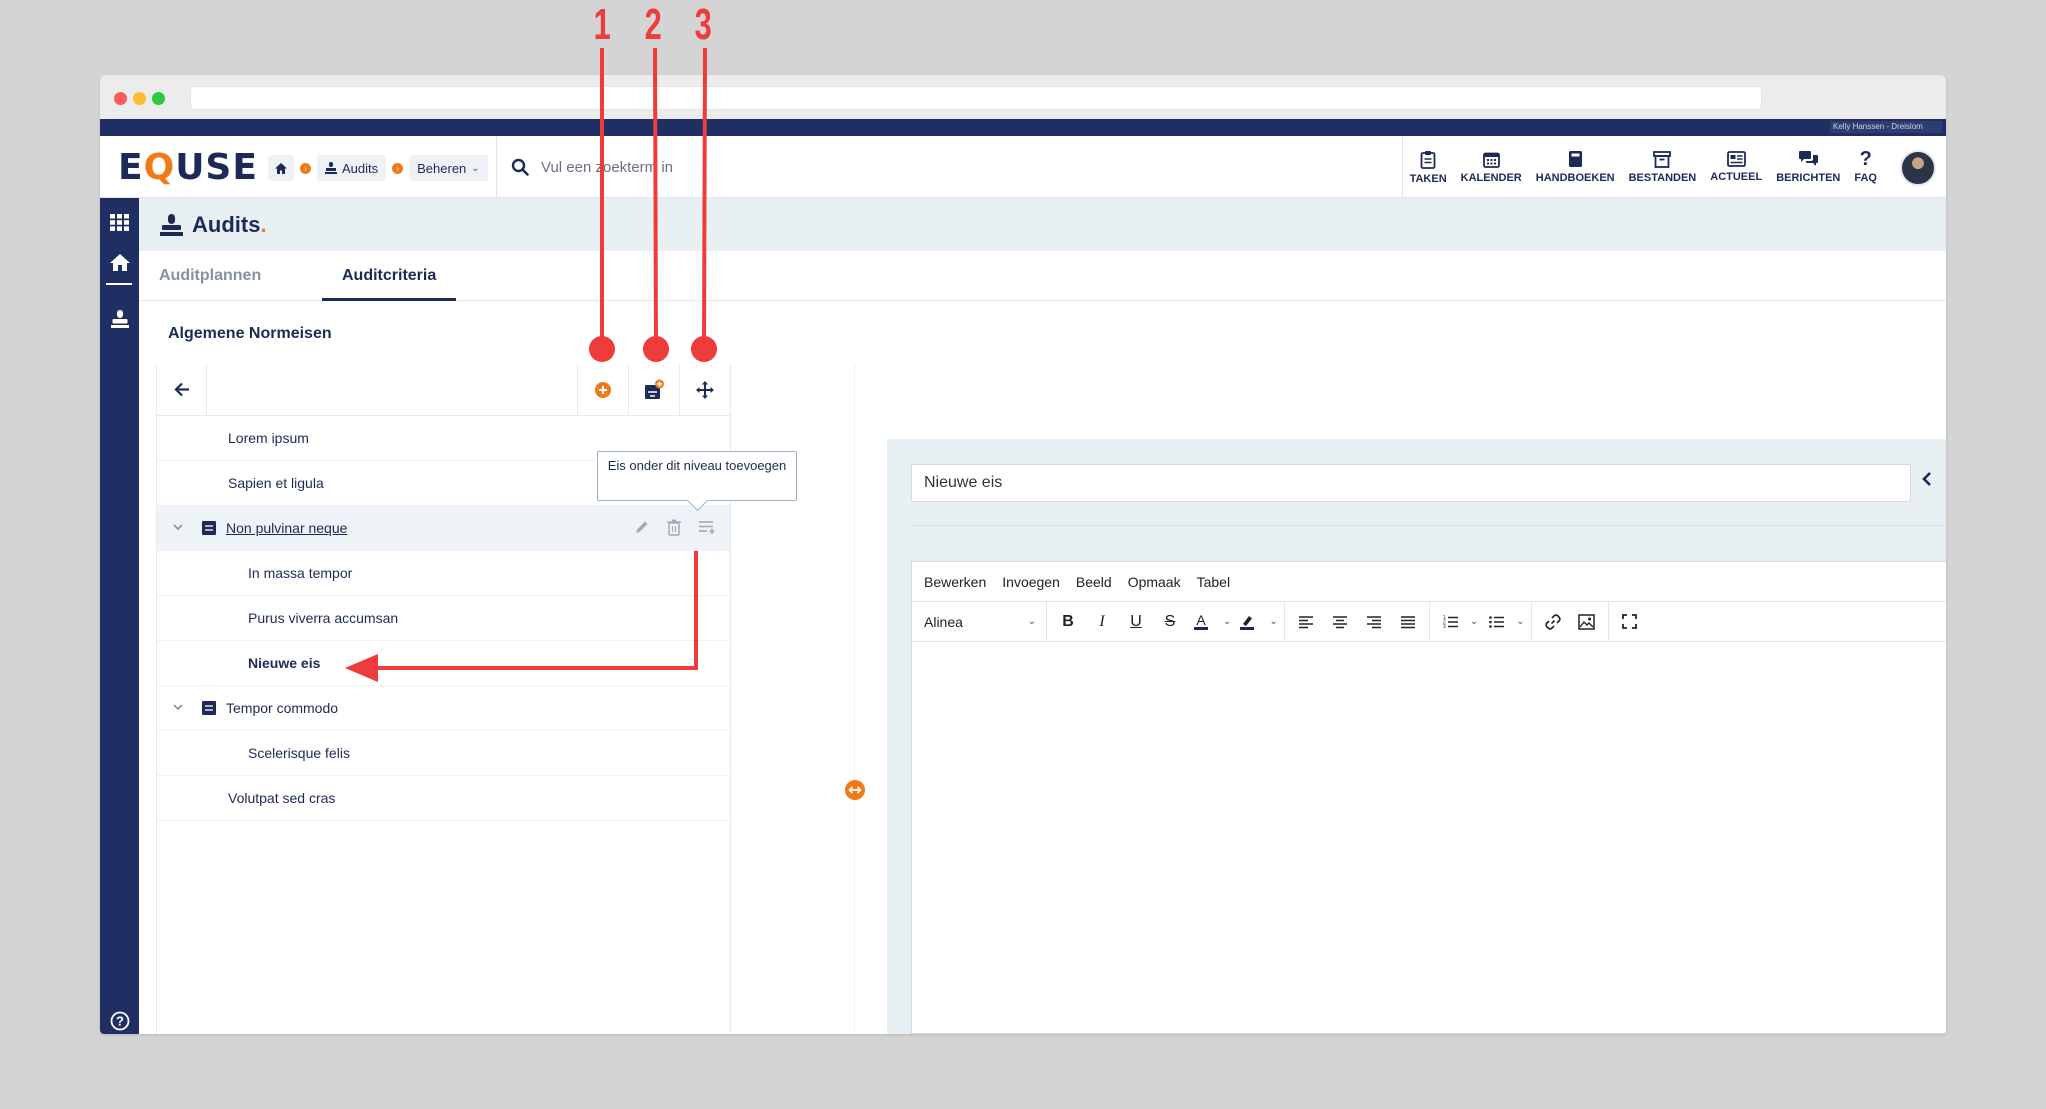  Describe the element at coordinates (1094, 582) in the screenshot. I see `menu-beeld: Beeld` at that location.